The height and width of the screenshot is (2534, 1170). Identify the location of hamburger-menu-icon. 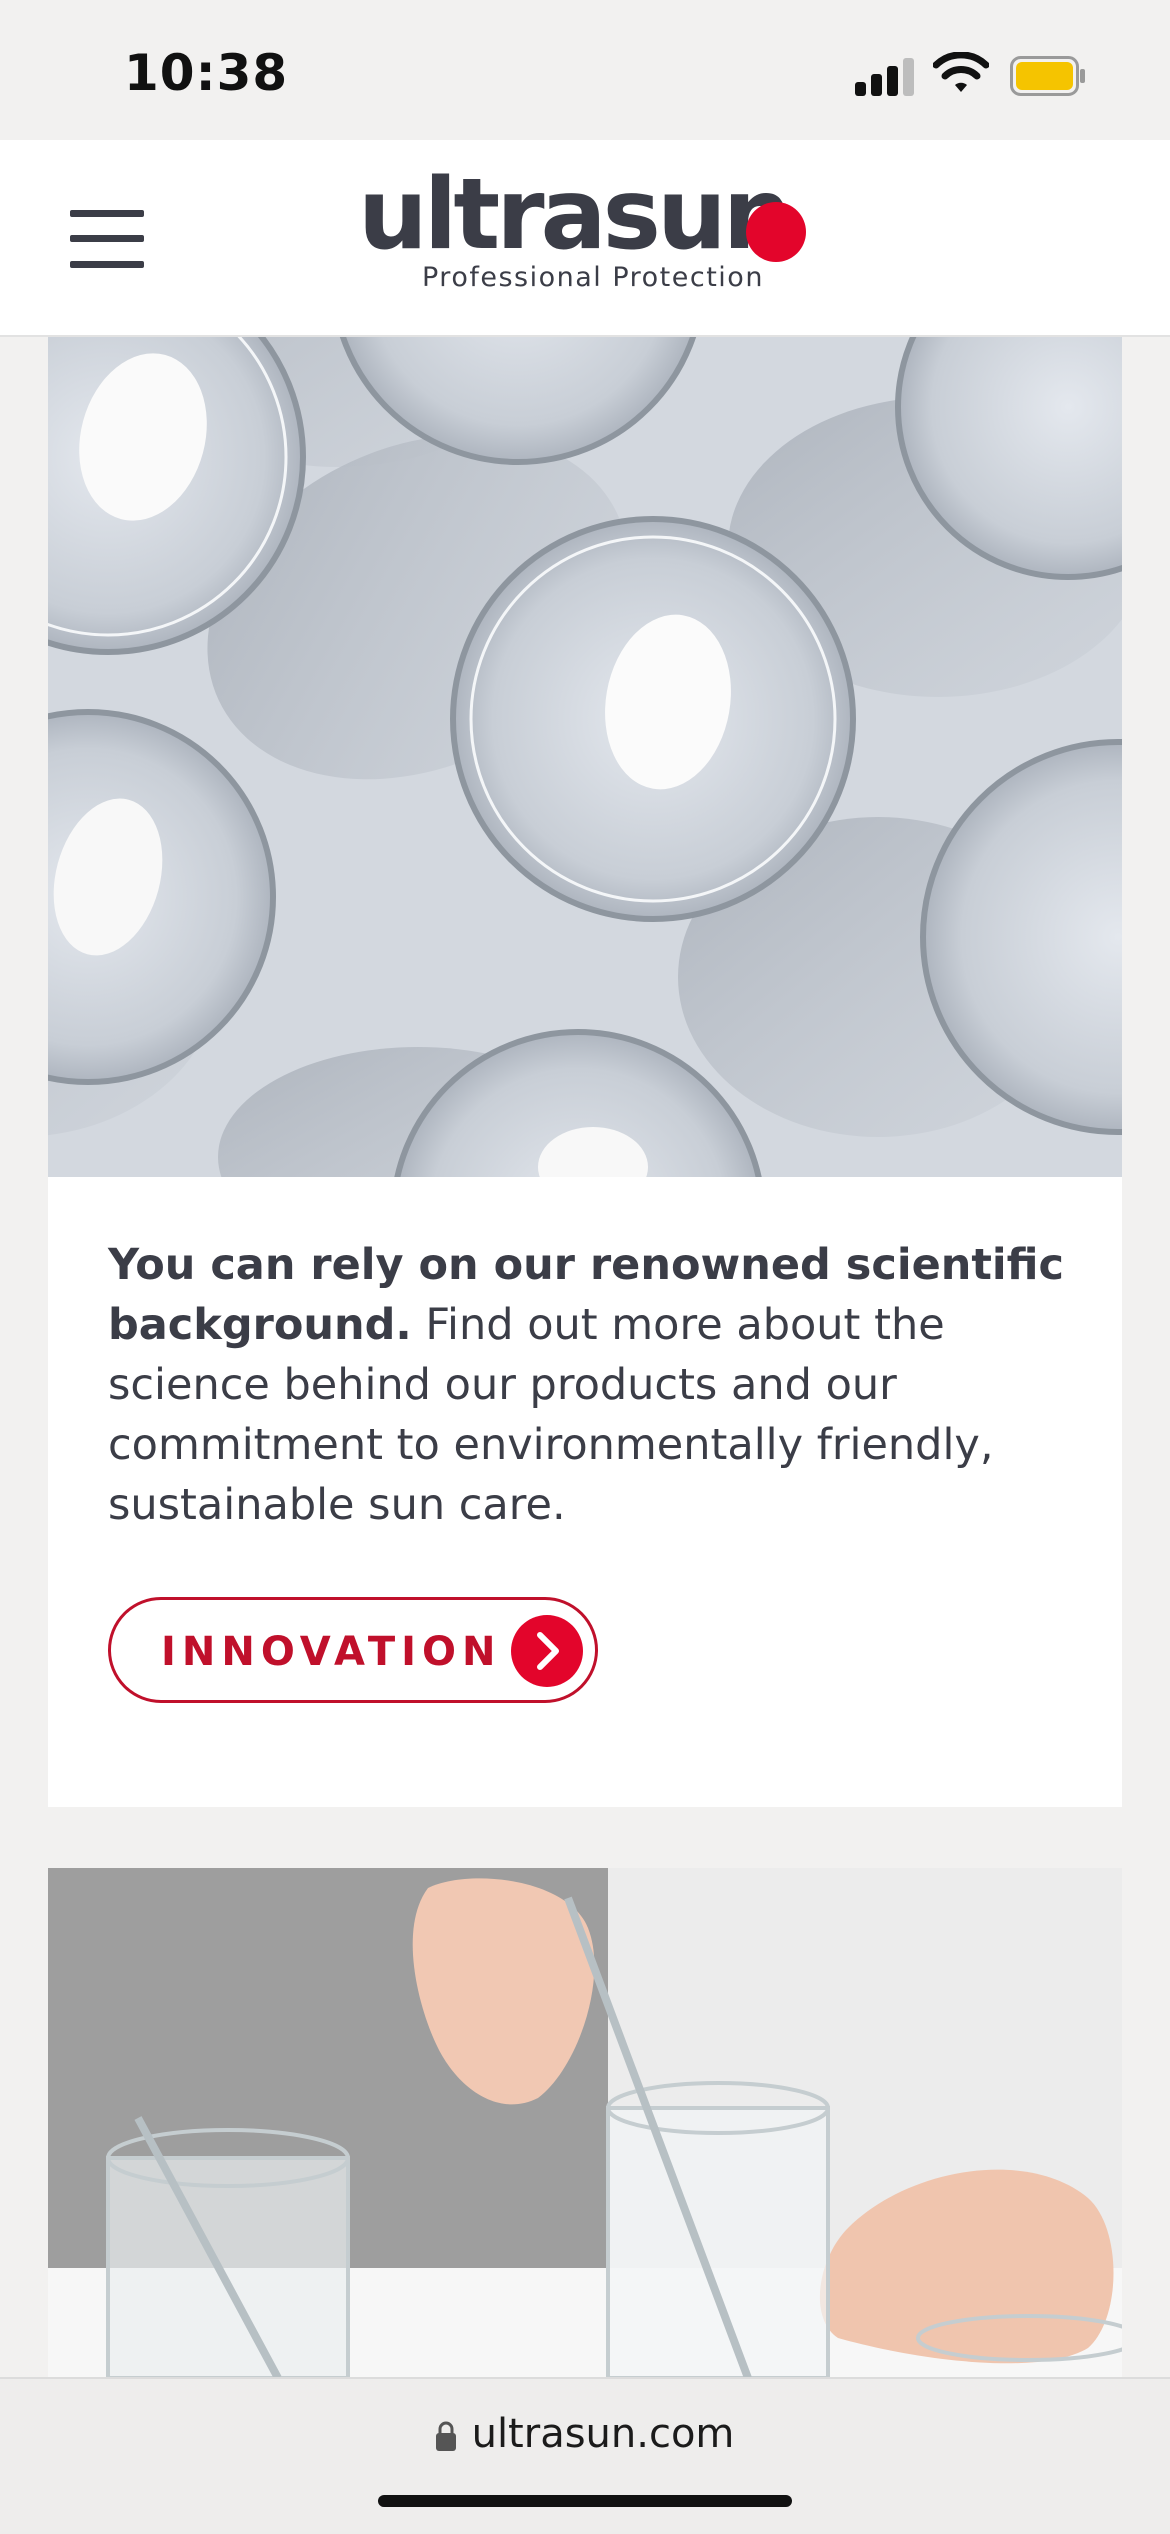
(107, 239).